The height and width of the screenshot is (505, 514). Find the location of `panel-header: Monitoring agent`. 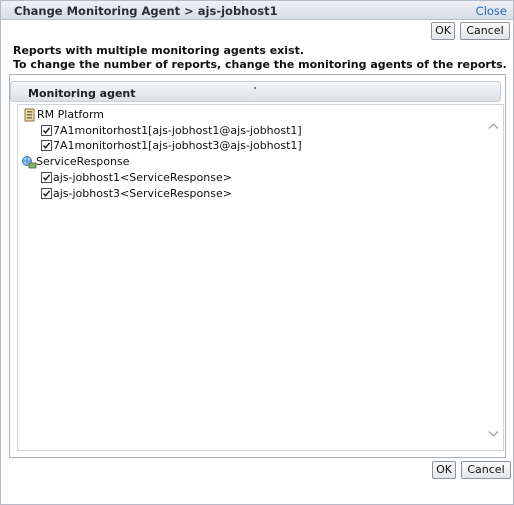

panel-header: Monitoring agent is located at coordinates (255, 91).